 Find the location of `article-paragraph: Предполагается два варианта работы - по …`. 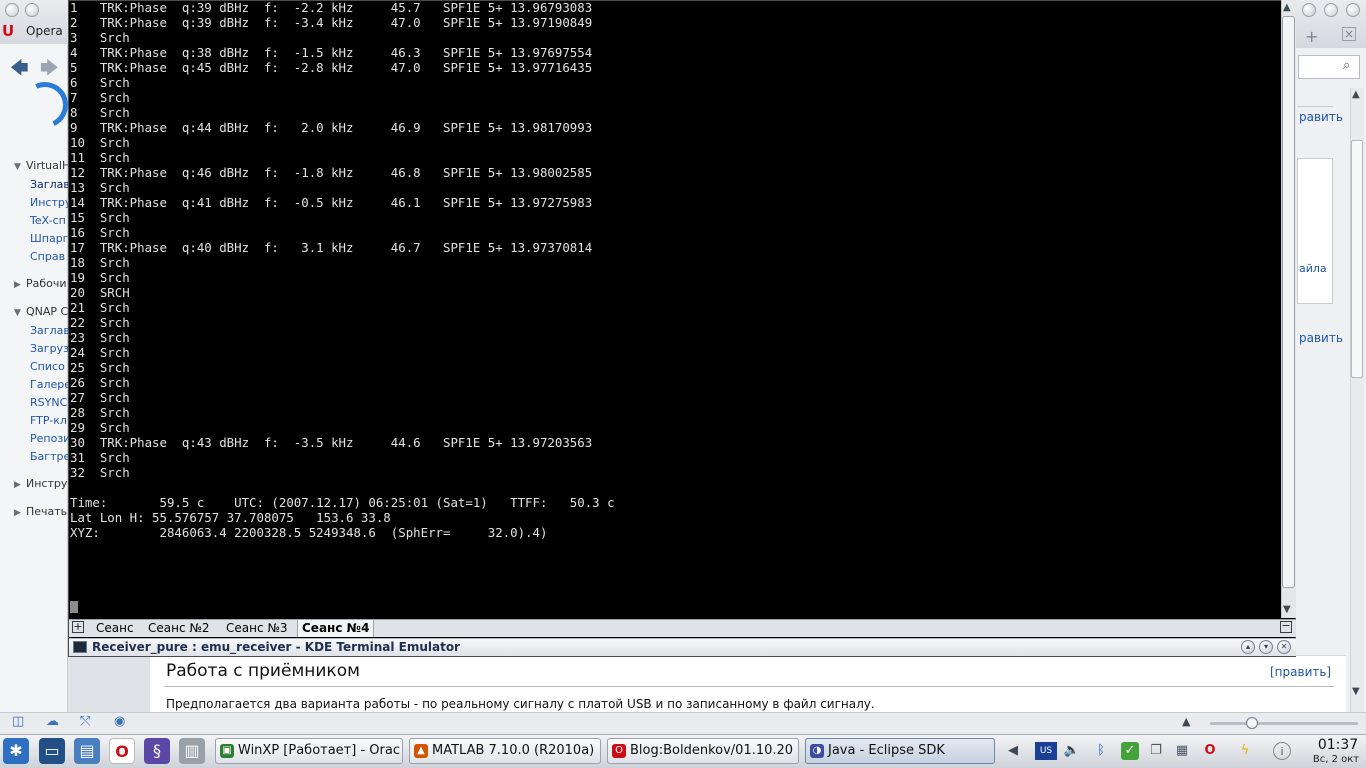

article-paragraph: Предполагается два варианта работы - по … is located at coordinates (520, 704).